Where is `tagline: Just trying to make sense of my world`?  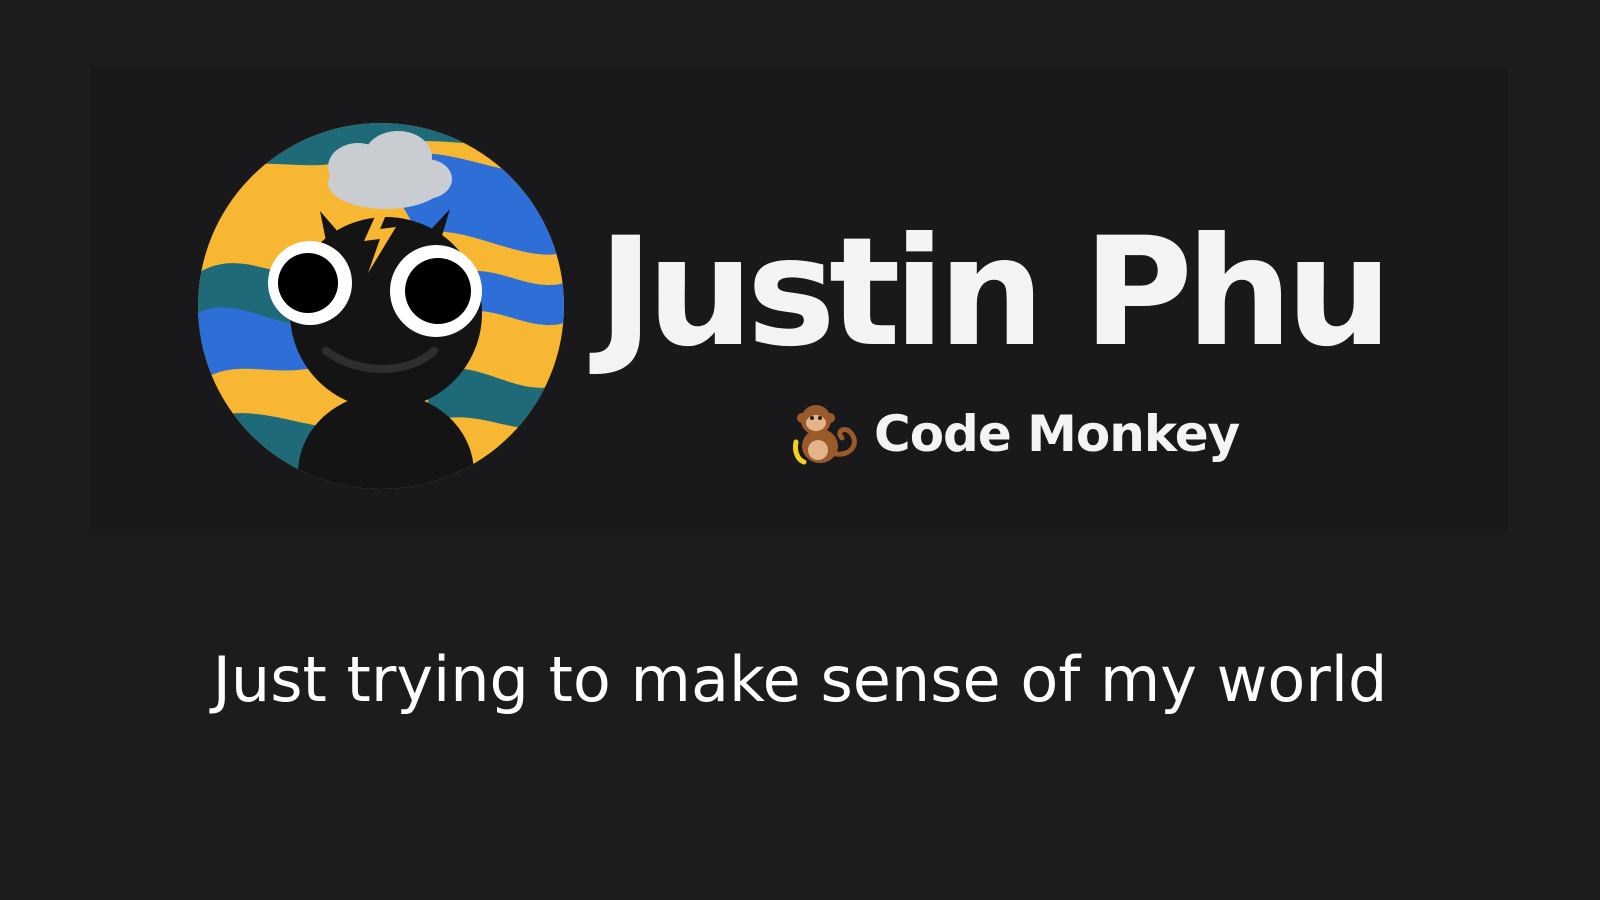
tagline: Just trying to make sense of my world is located at coordinates (800, 679).